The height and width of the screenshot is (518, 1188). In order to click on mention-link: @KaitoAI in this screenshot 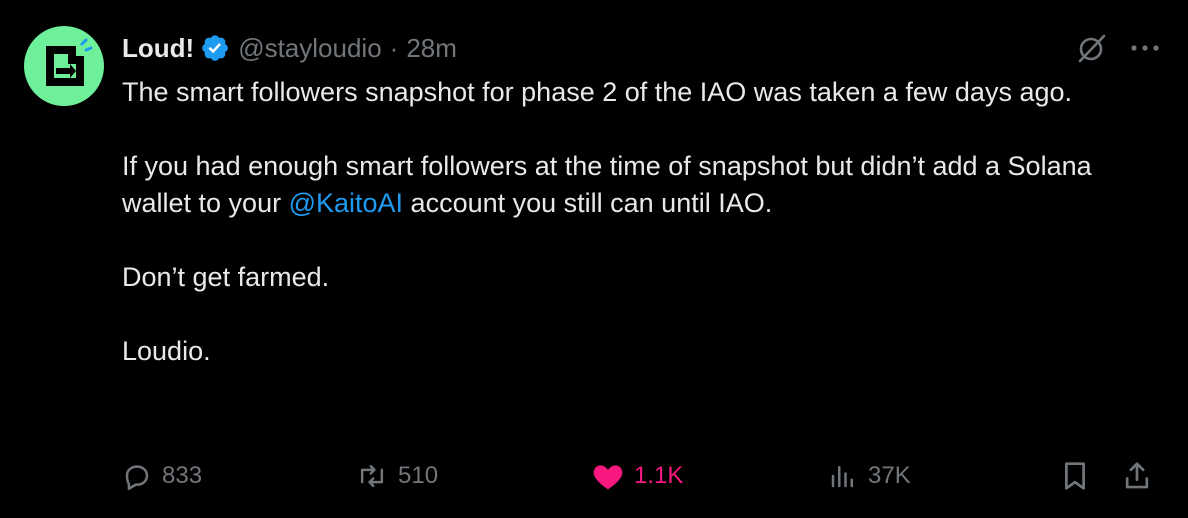, I will do `click(346, 203)`.